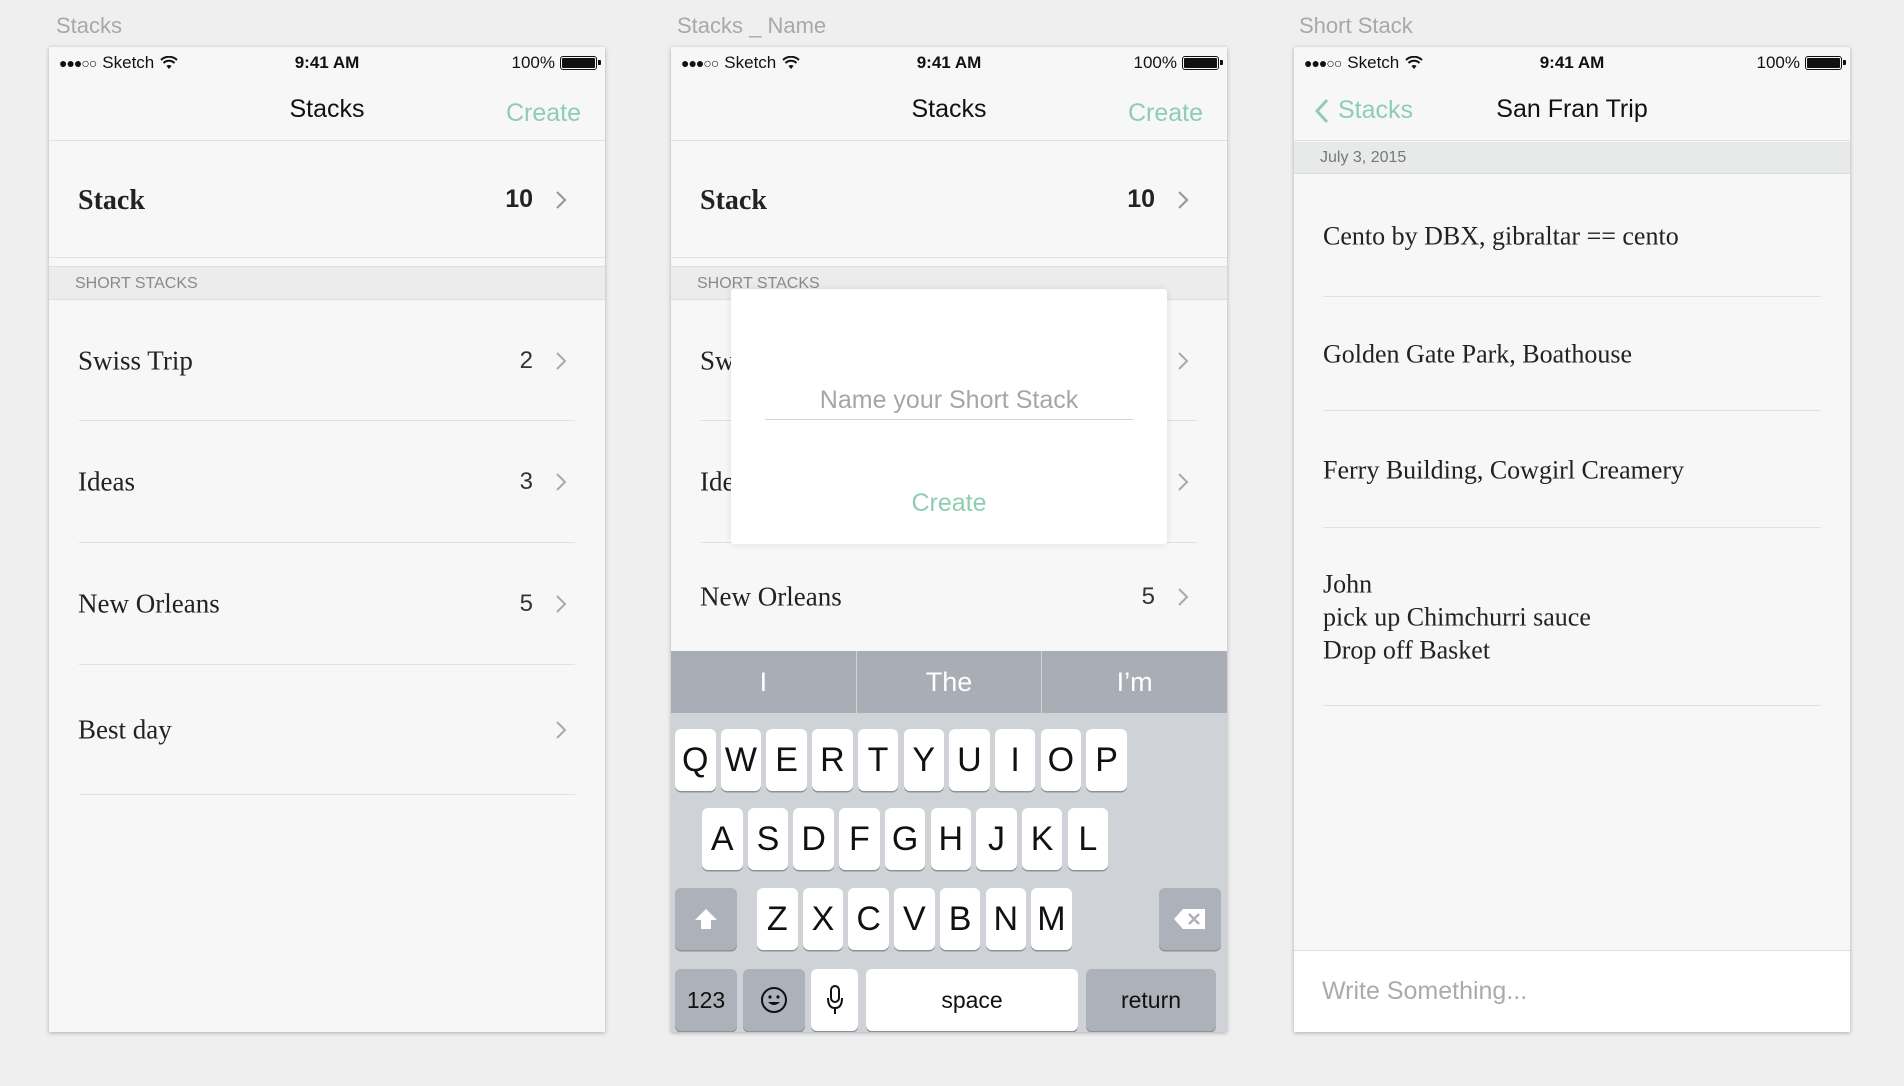 The height and width of the screenshot is (1086, 1904). Describe the element at coordinates (526, 360) in the screenshot. I see `list-item-count: 2` at that location.